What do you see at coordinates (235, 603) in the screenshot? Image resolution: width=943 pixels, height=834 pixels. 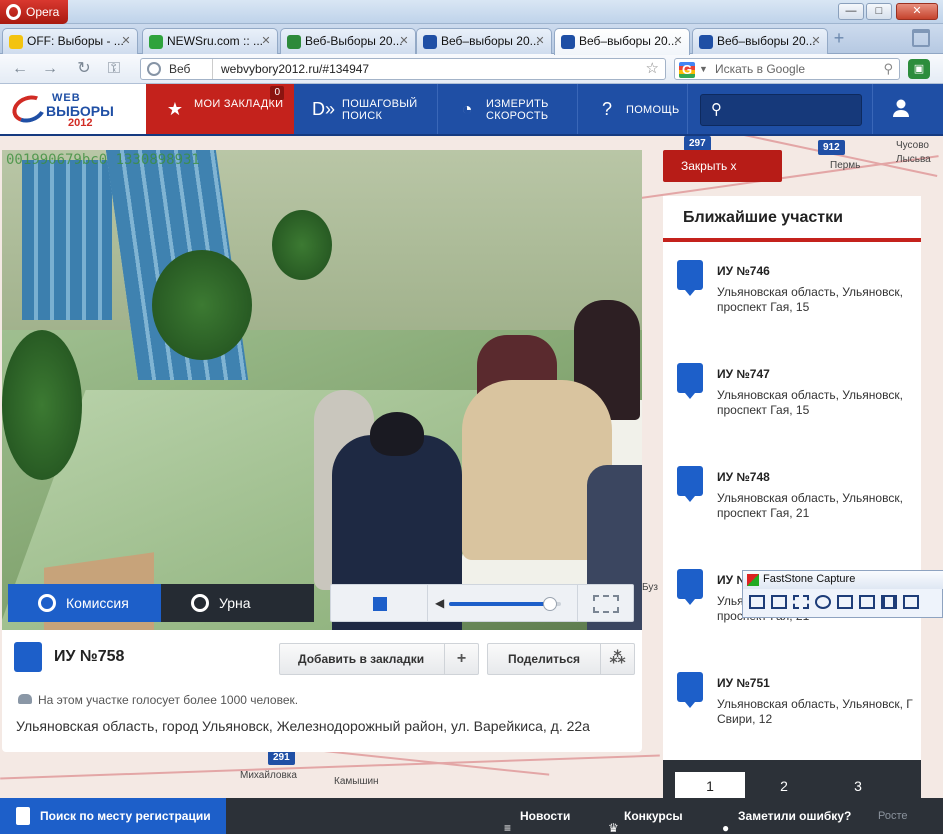 I see `tab-urn-label: Урна` at bounding box center [235, 603].